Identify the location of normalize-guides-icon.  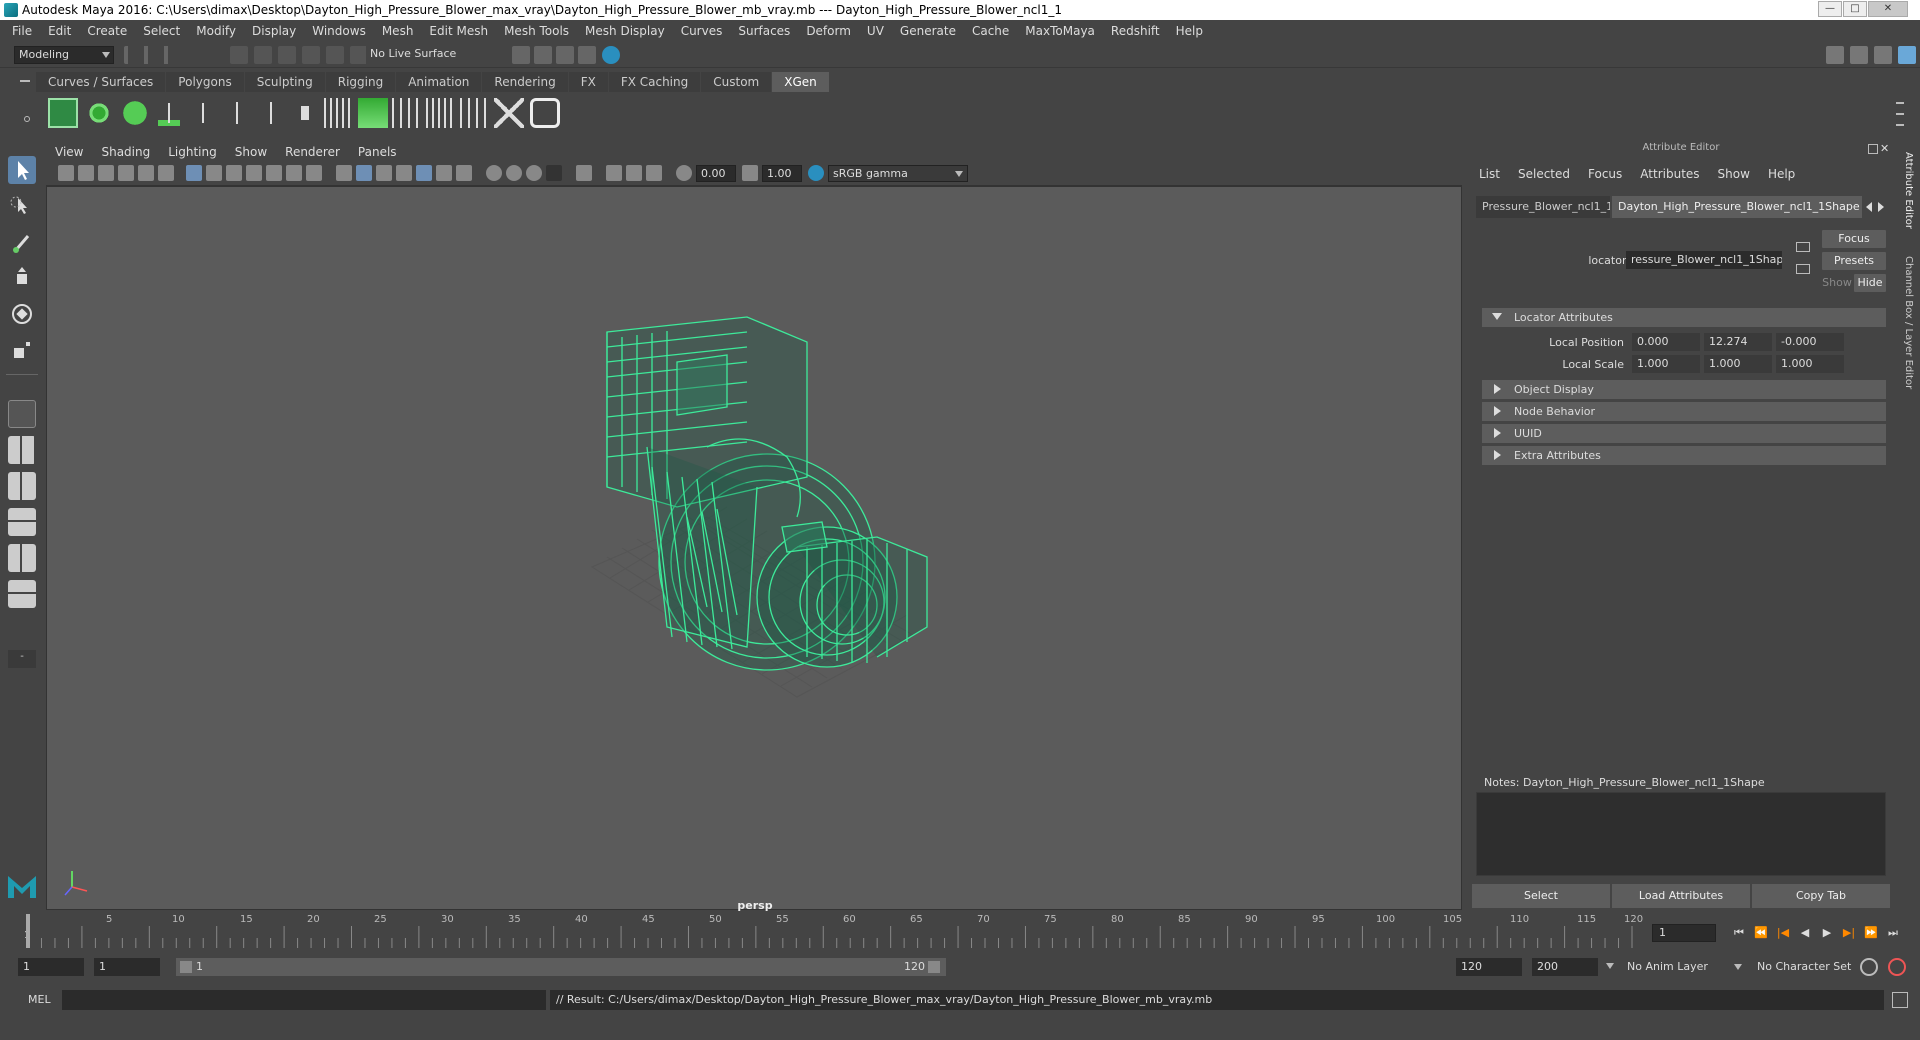
(475, 113).